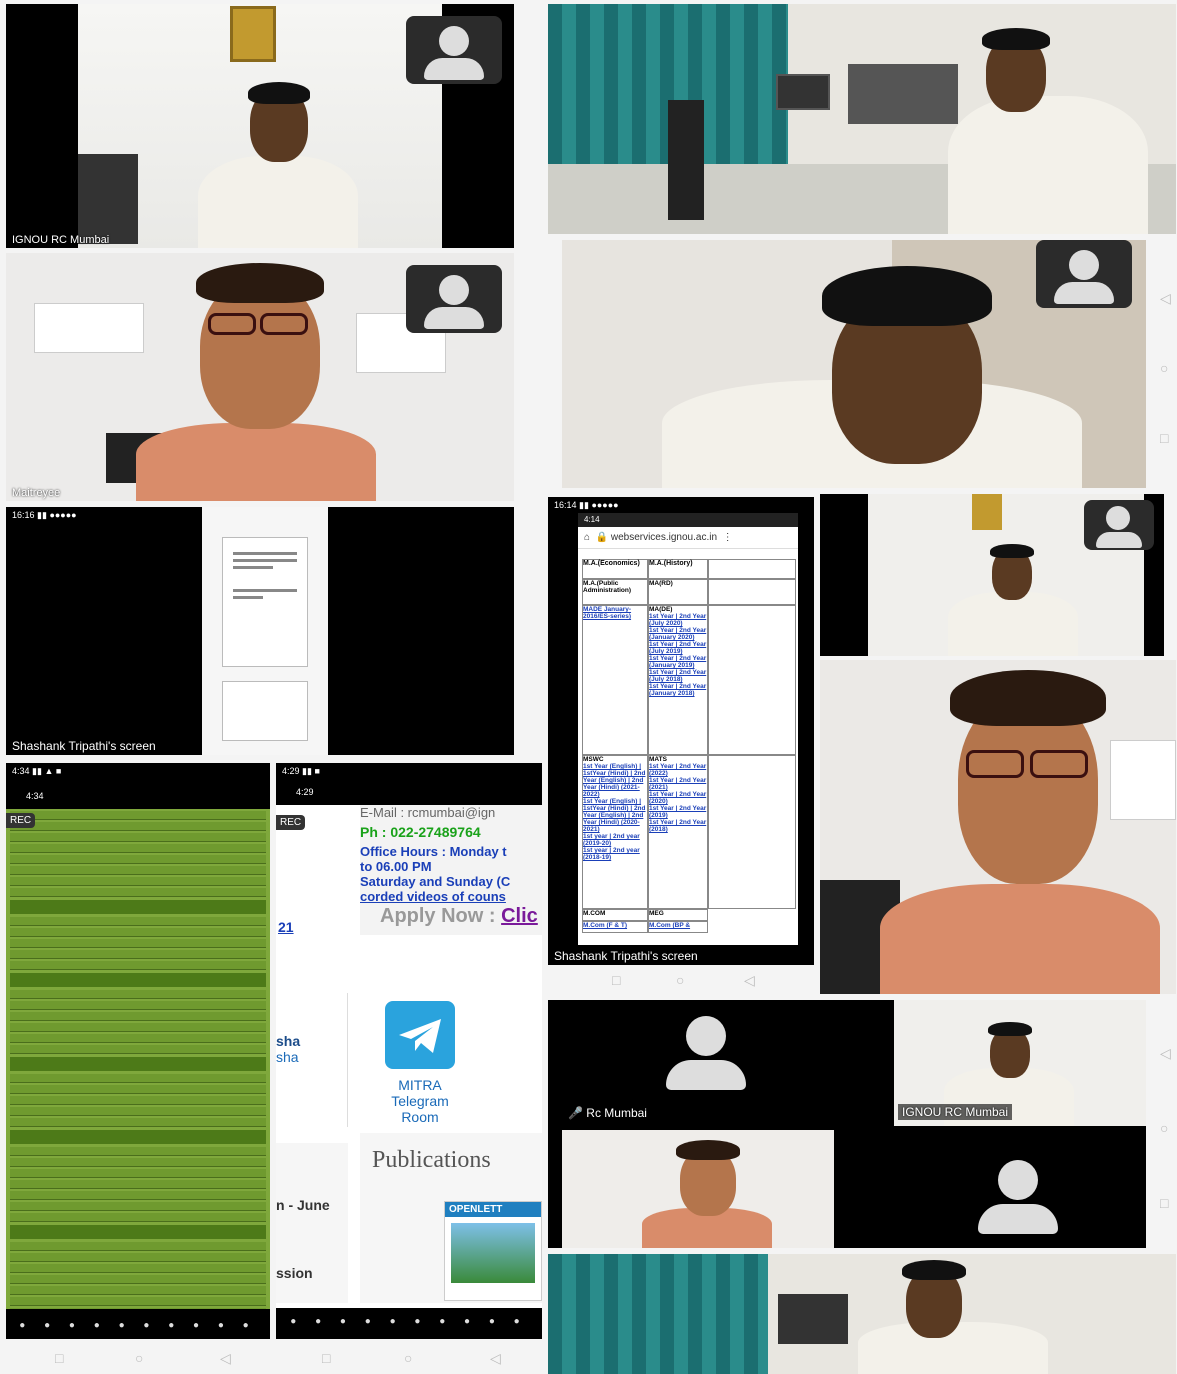 This screenshot has width=1177, height=1374. Describe the element at coordinates (678, 620) in the screenshot. I see `table-link: 1st Year | 2nd Year (July 2020)` at that location.